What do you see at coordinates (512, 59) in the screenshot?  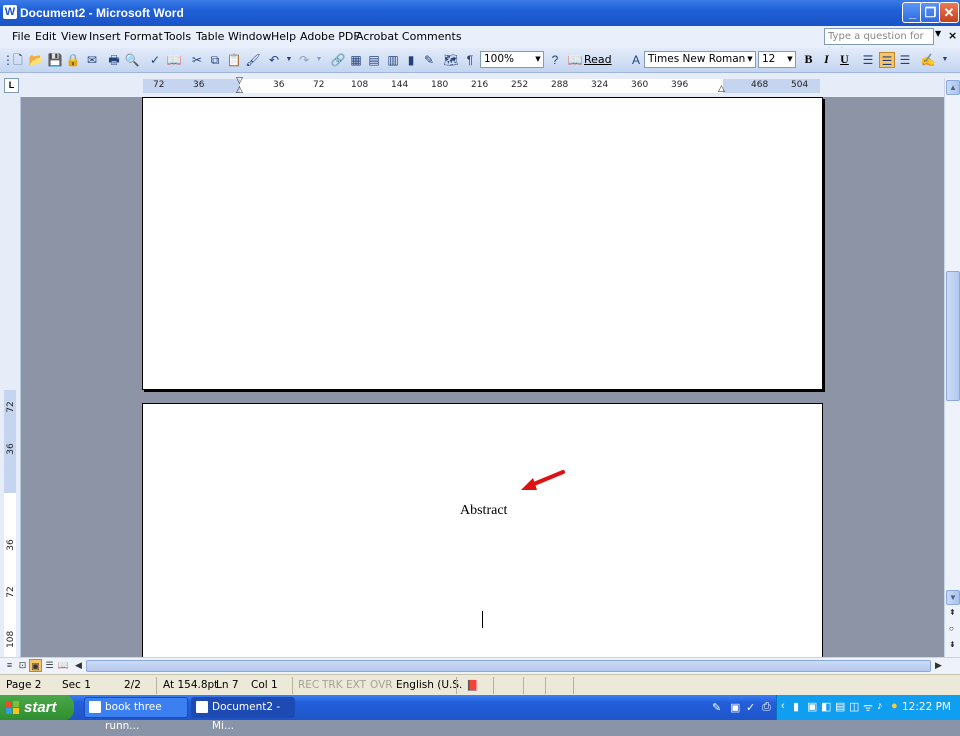 I see `zoom-select: 100% ▼` at bounding box center [512, 59].